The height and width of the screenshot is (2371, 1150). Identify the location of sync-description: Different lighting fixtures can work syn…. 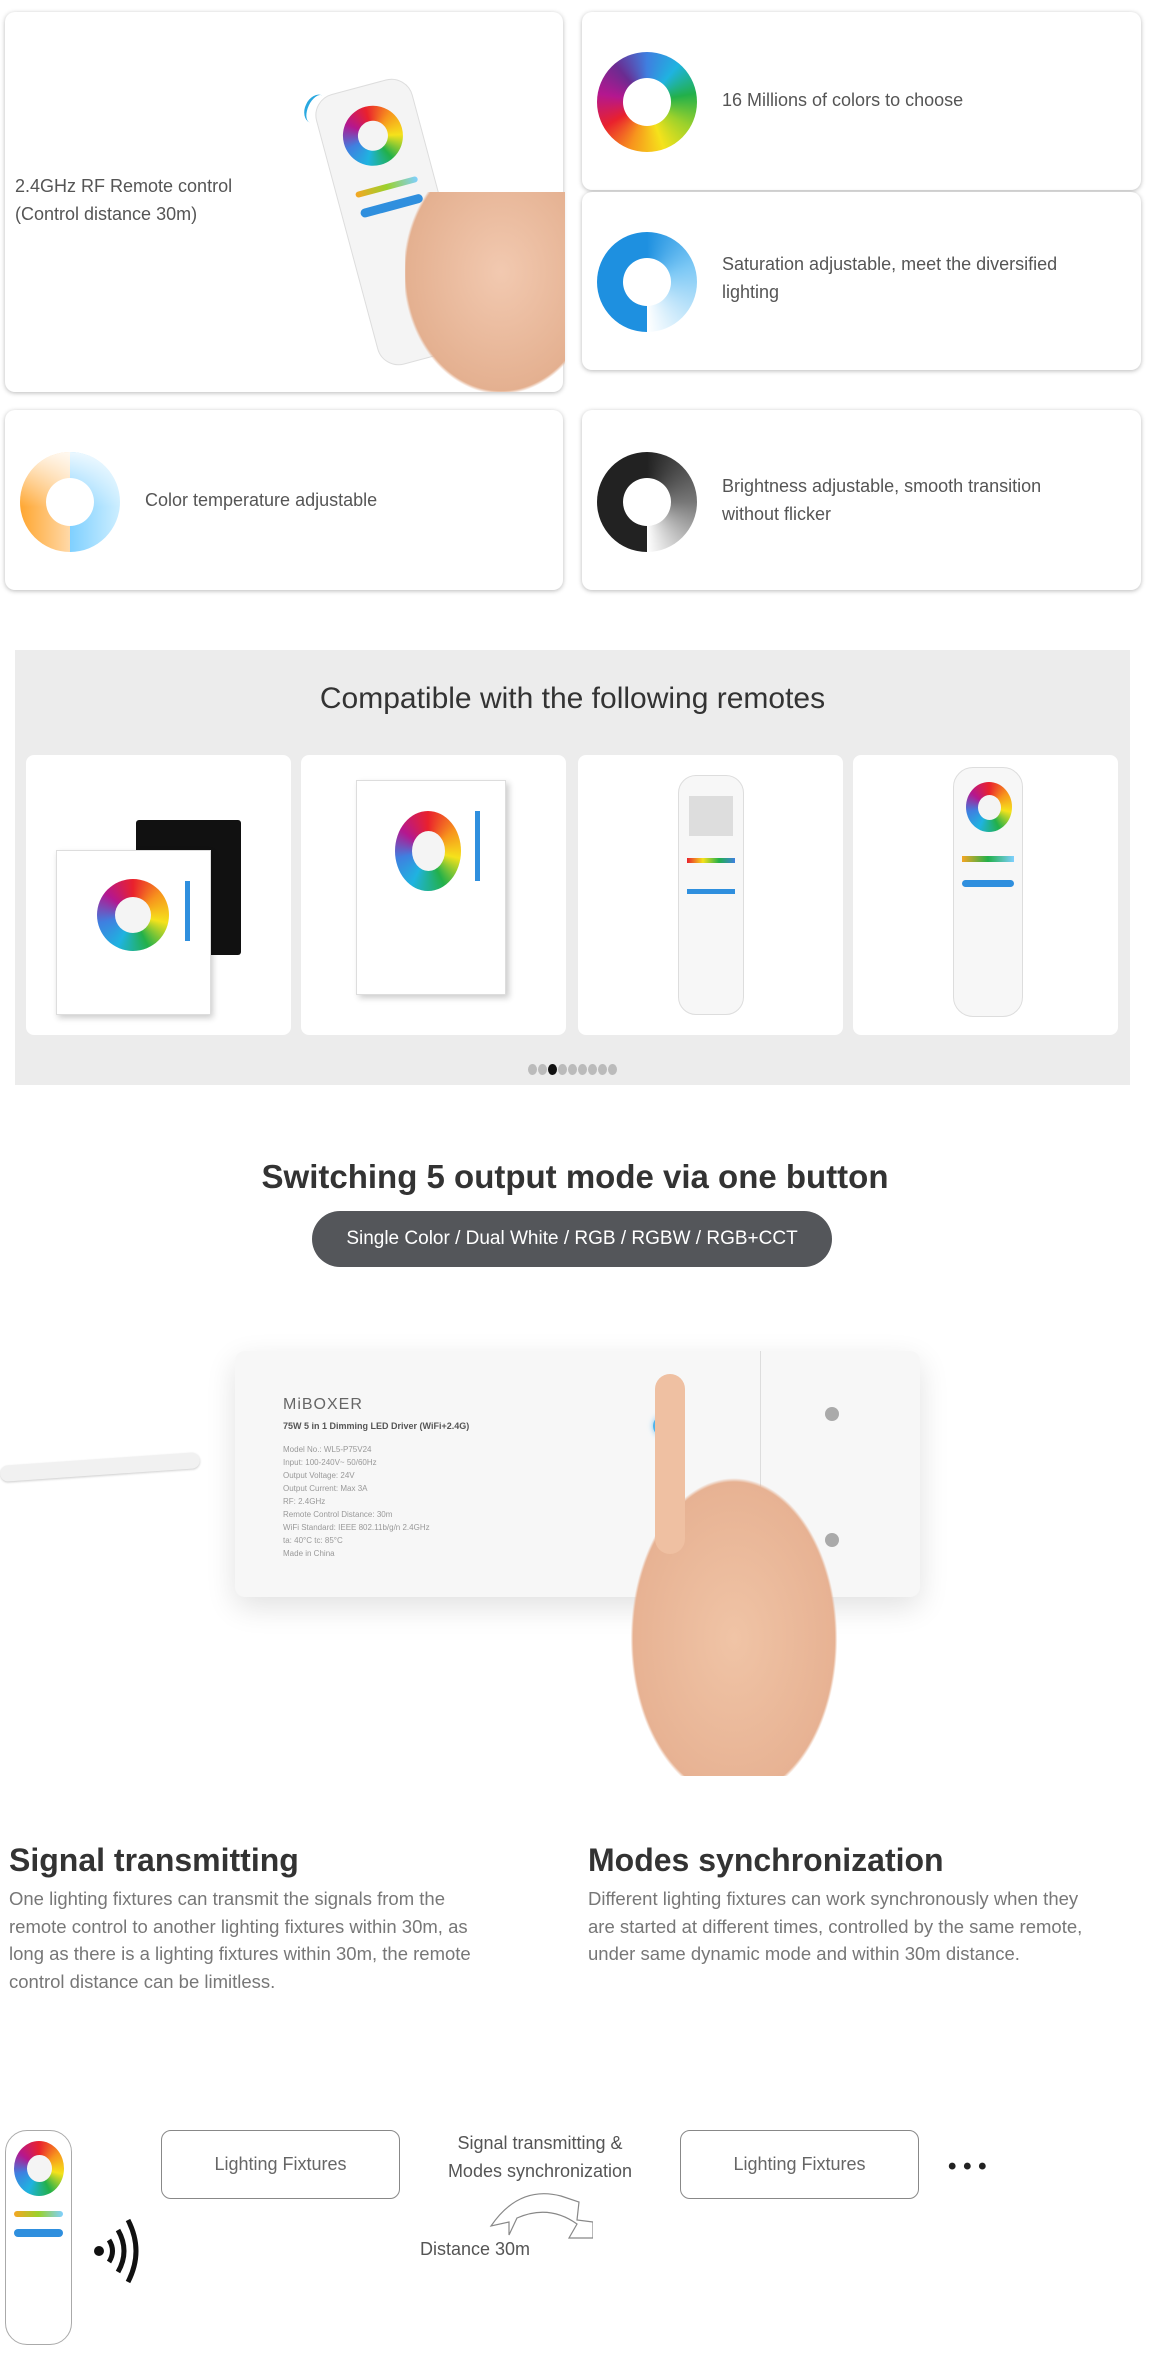
(835, 1926).